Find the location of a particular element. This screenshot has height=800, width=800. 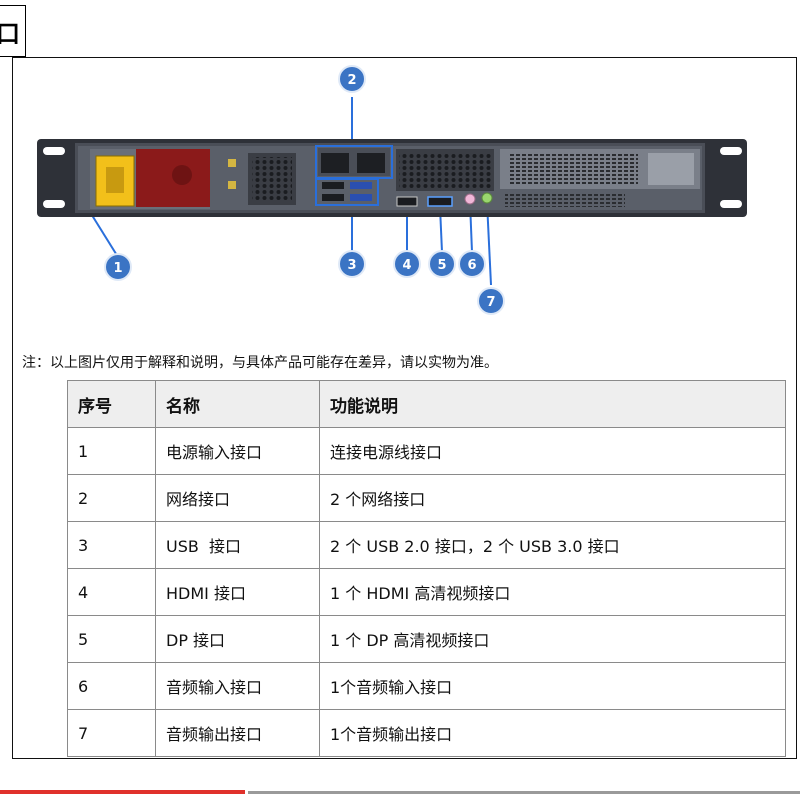

callout-4: 4 is located at coordinates (407, 264).